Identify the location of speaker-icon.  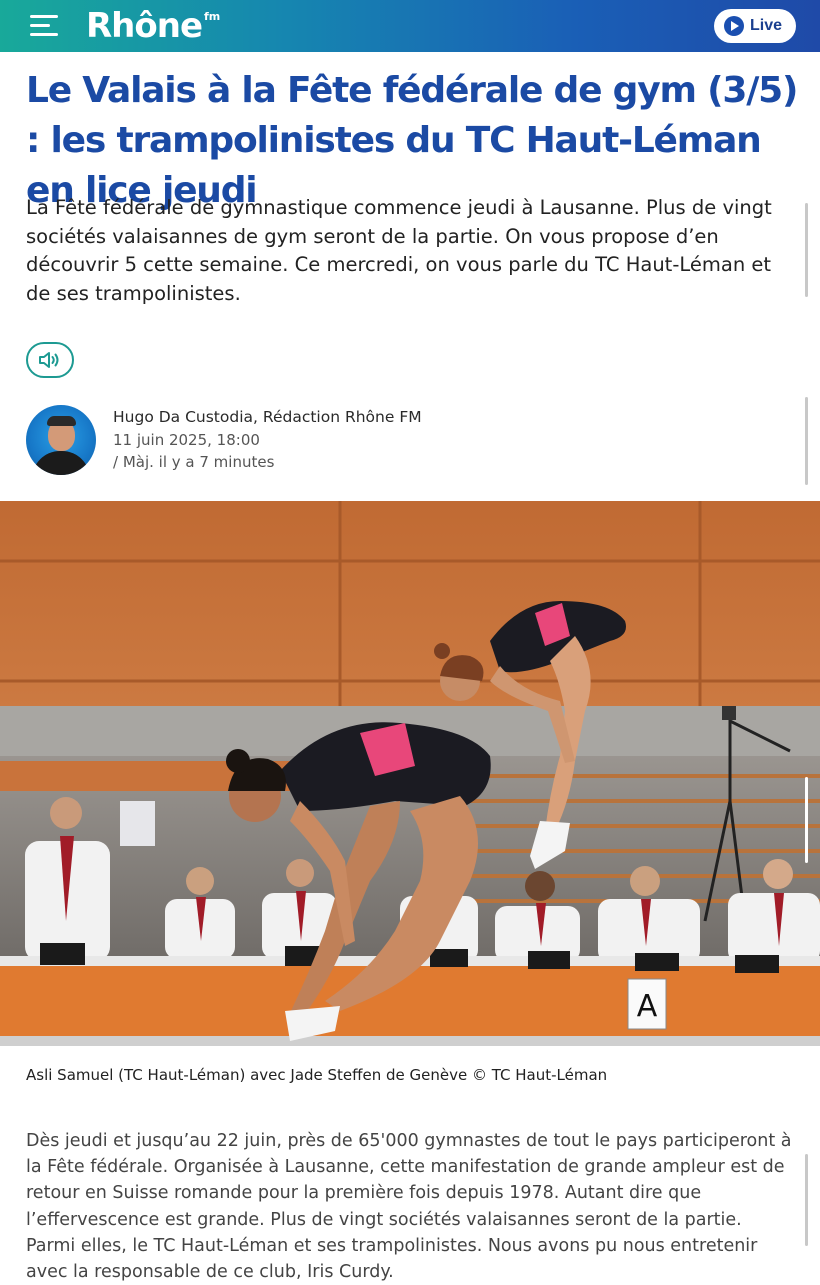
(49, 360).